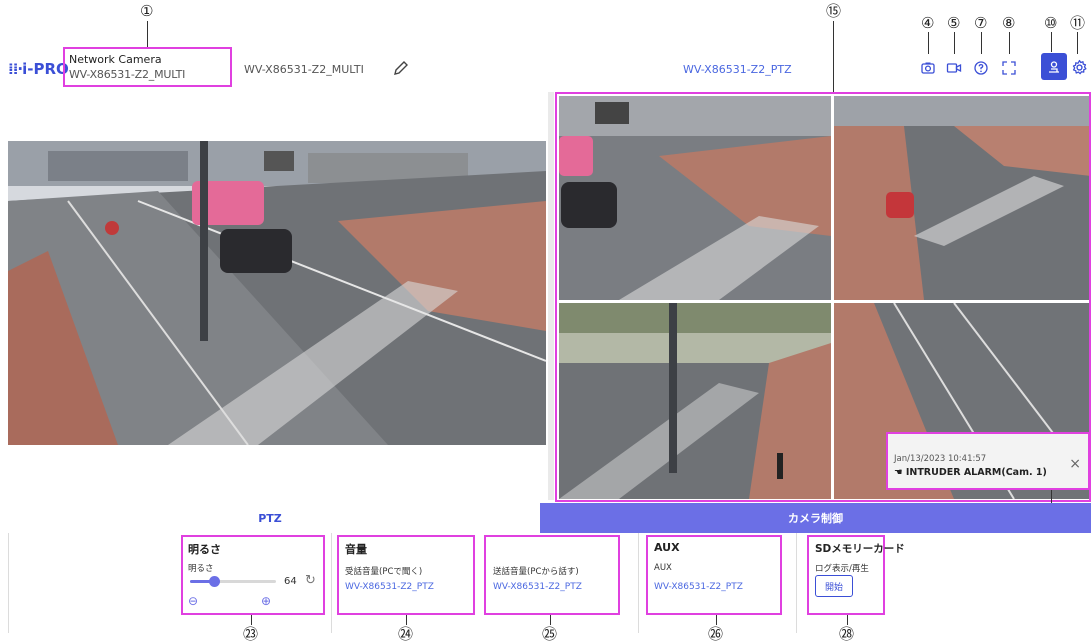 Image resolution: width=1091 pixels, height=644 pixels. Describe the element at coordinates (698, 587) in the screenshot. I see `aux-value: WV-X86531-Z2_PTZ` at that location.